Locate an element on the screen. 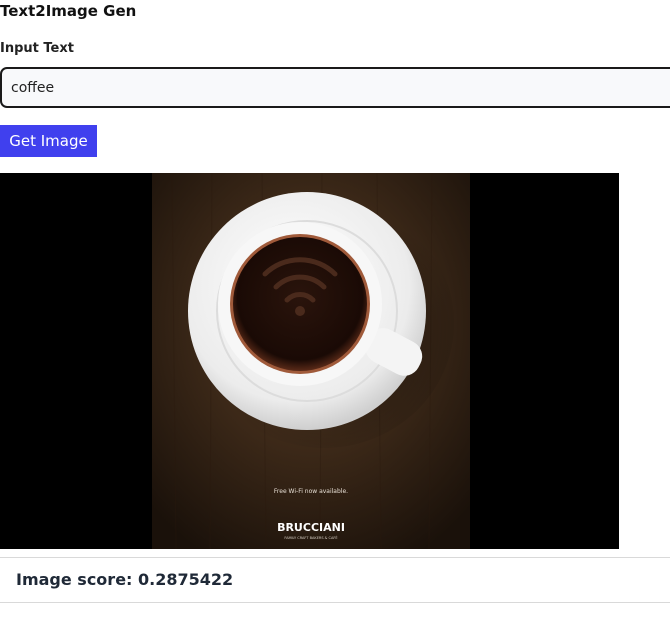 The image size is (670, 643). input-text-label: Input Text is located at coordinates (37, 48).